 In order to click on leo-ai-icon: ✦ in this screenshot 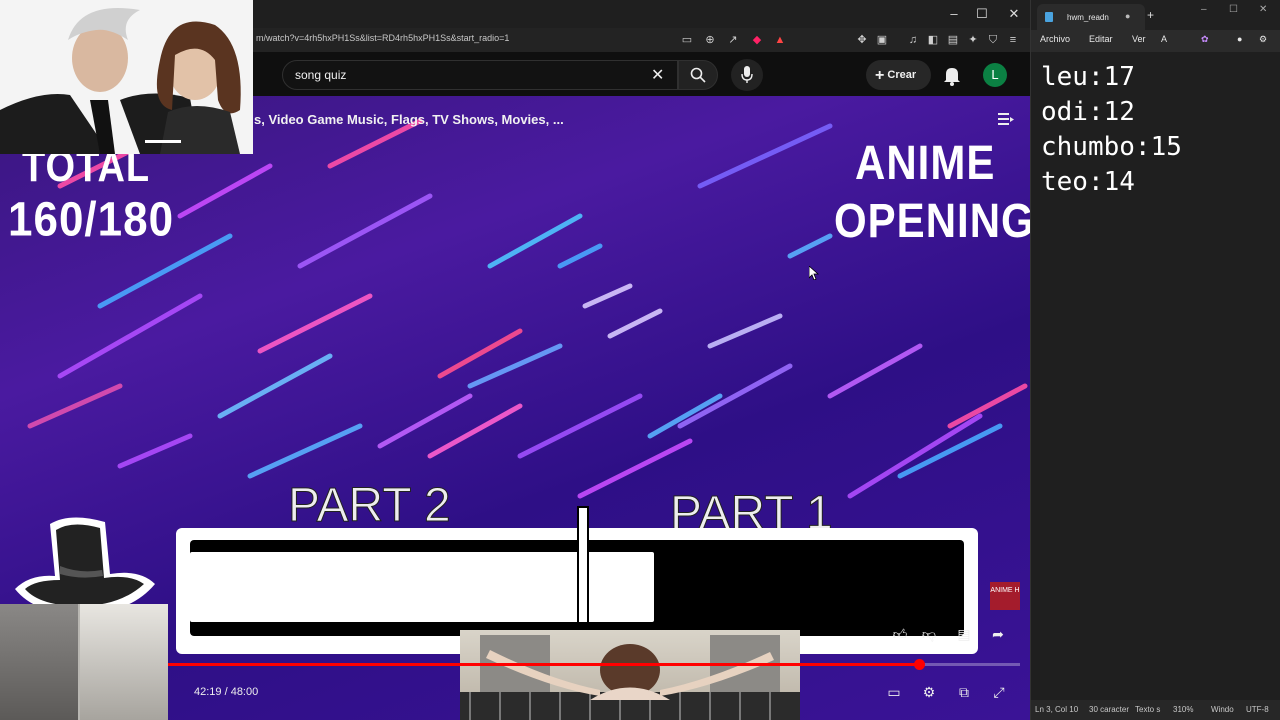, I will do `click(973, 40)`.